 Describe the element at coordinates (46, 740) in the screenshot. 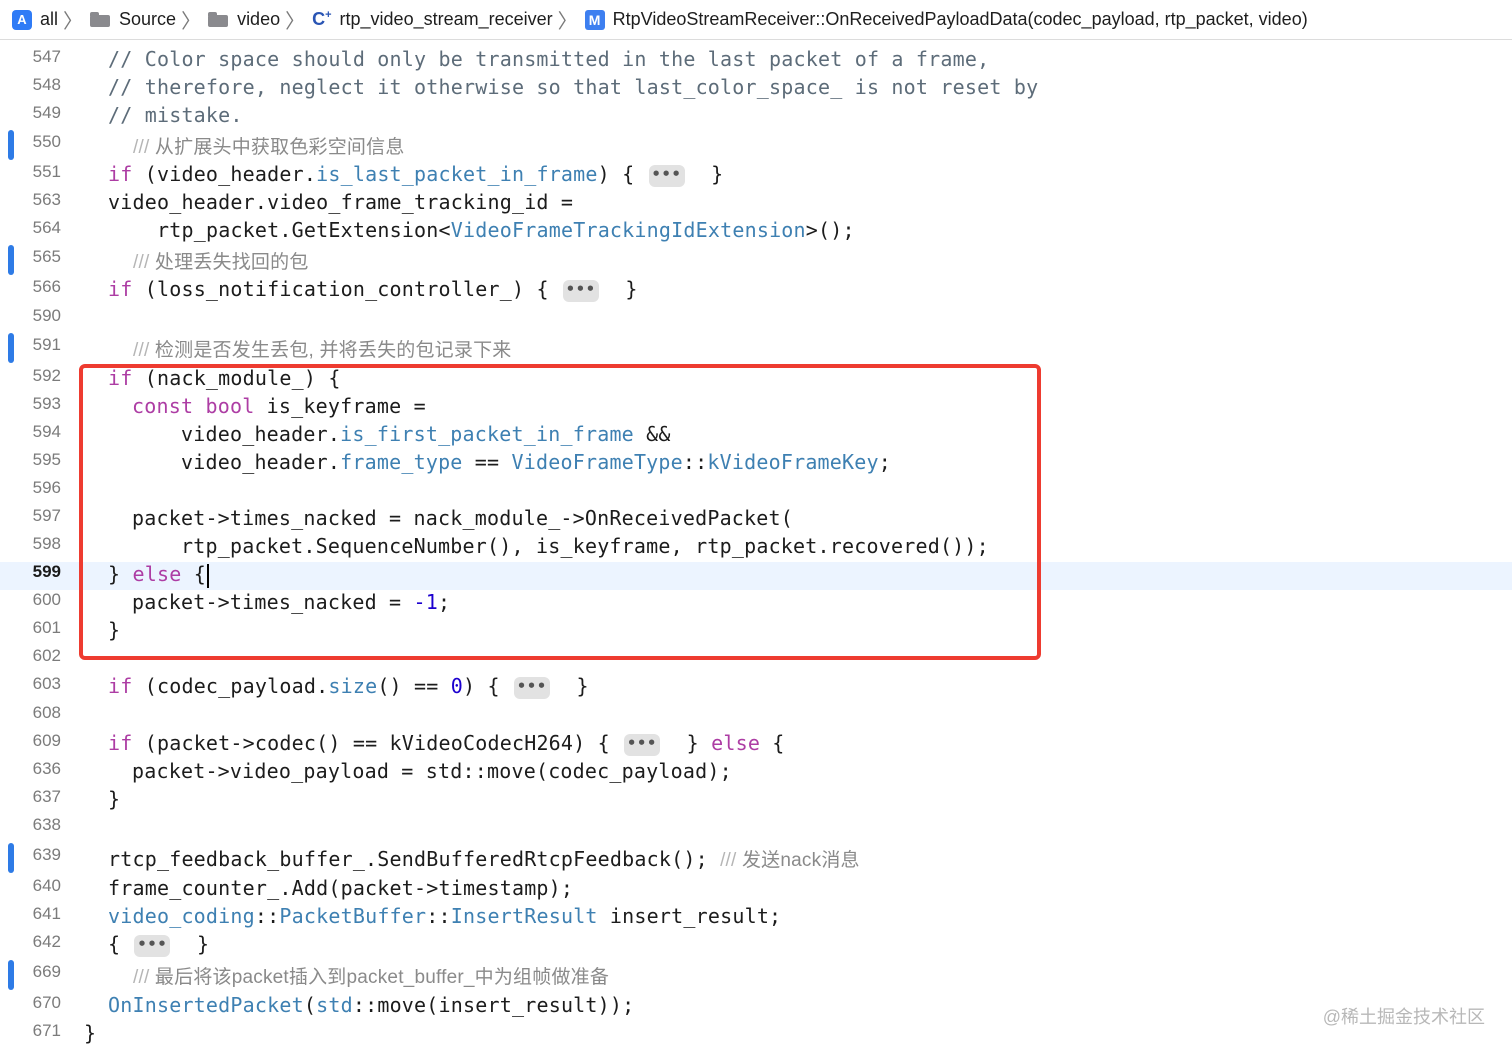

I see `line-number: 609` at that location.